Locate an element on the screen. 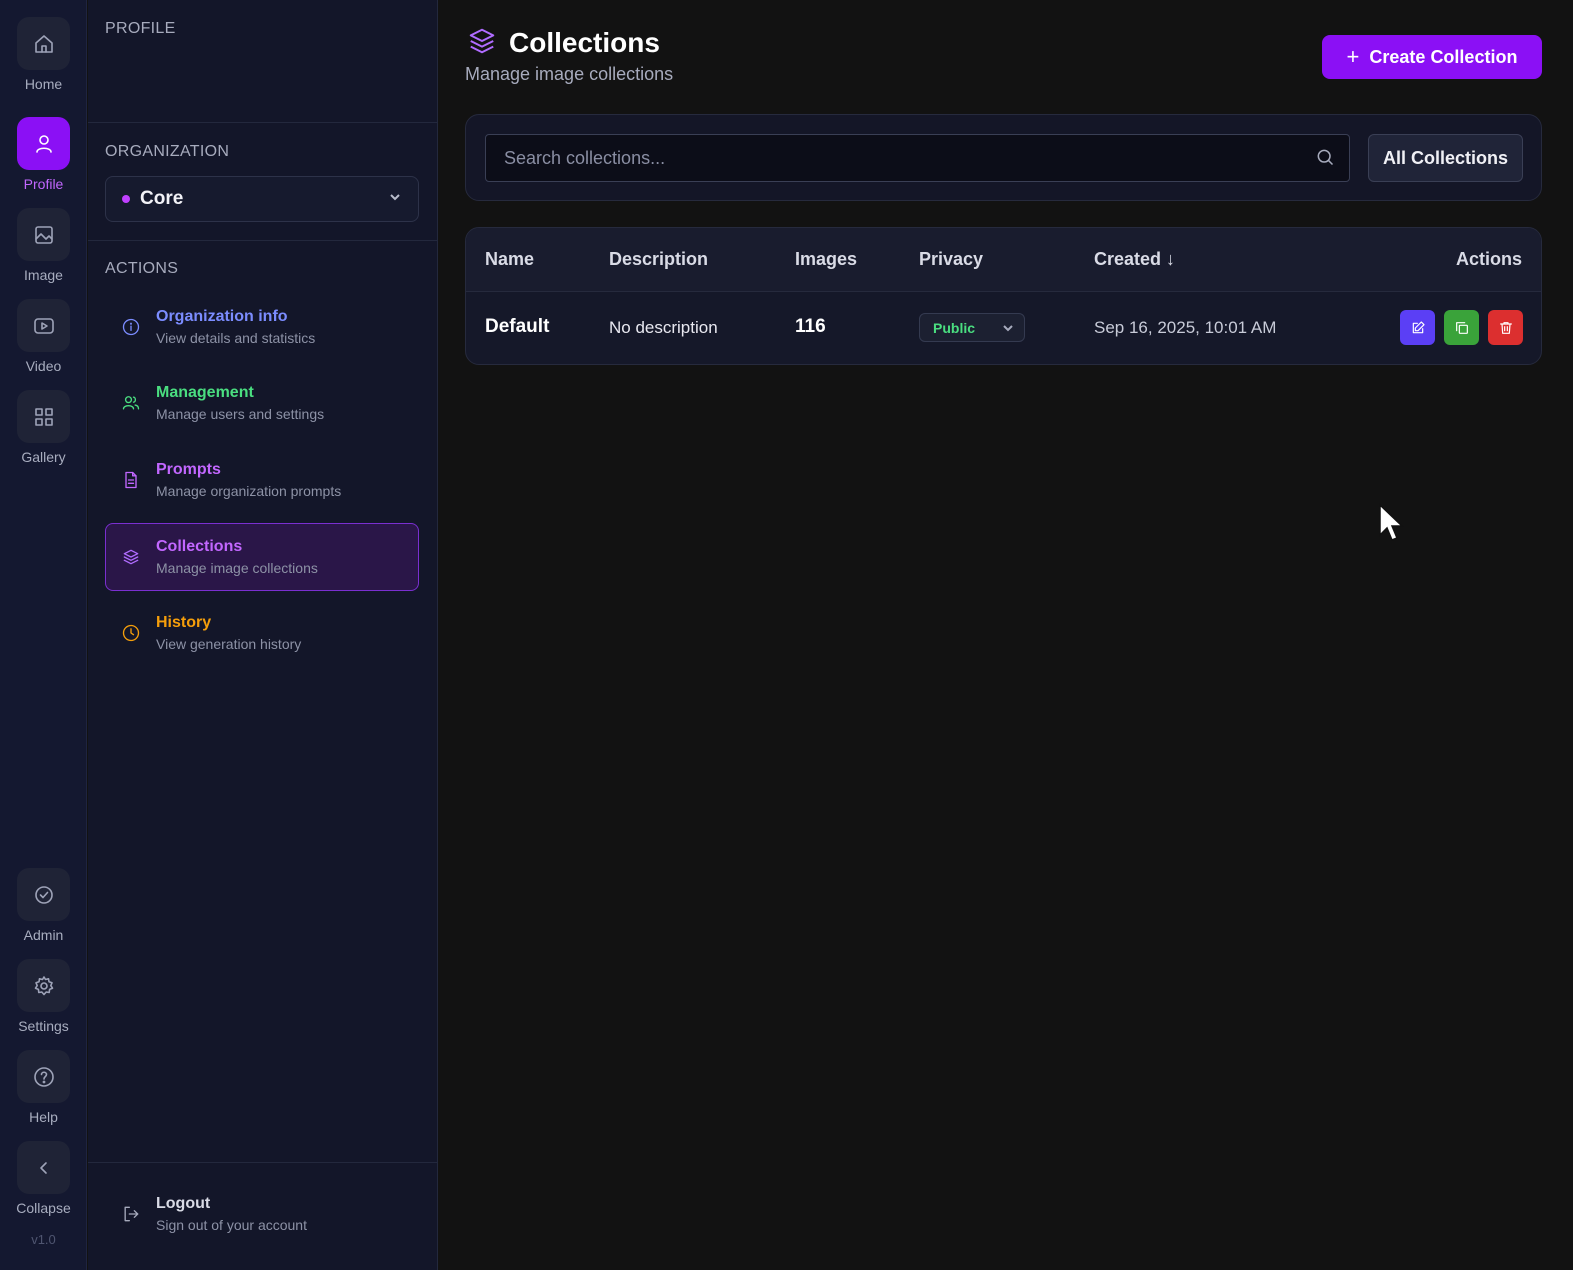 Image resolution: width=1573 pixels, height=1270 pixels. action-subtitle: Manage organization prompts is located at coordinates (249, 491).